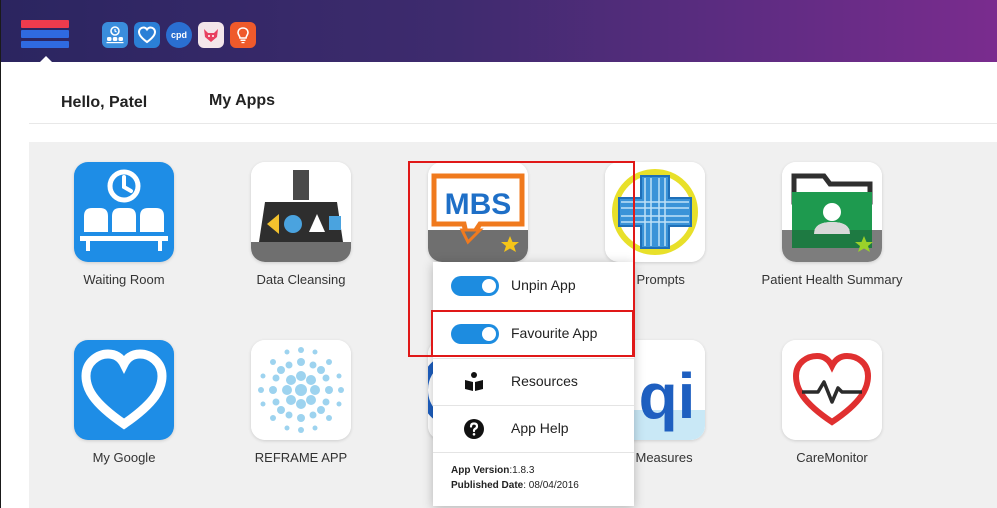 The height and width of the screenshot is (508, 997). What do you see at coordinates (474, 429) in the screenshot?
I see `question-circle-icon` at bounding box center [474, 429].